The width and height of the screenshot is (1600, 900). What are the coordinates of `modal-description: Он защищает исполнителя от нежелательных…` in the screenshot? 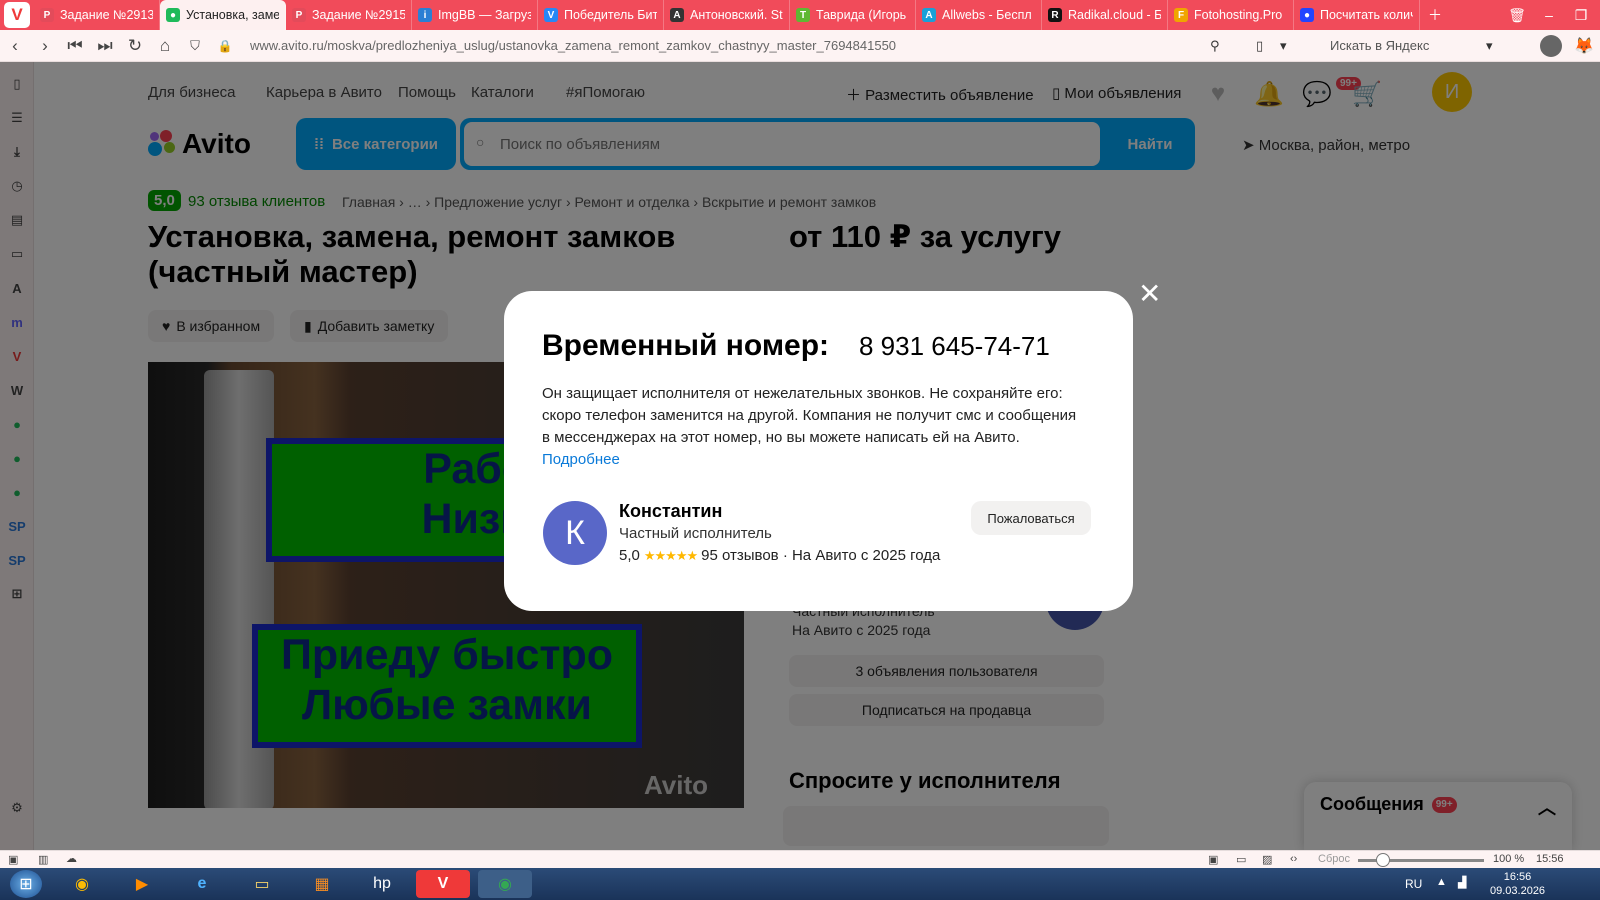 It's located at (814, 427).